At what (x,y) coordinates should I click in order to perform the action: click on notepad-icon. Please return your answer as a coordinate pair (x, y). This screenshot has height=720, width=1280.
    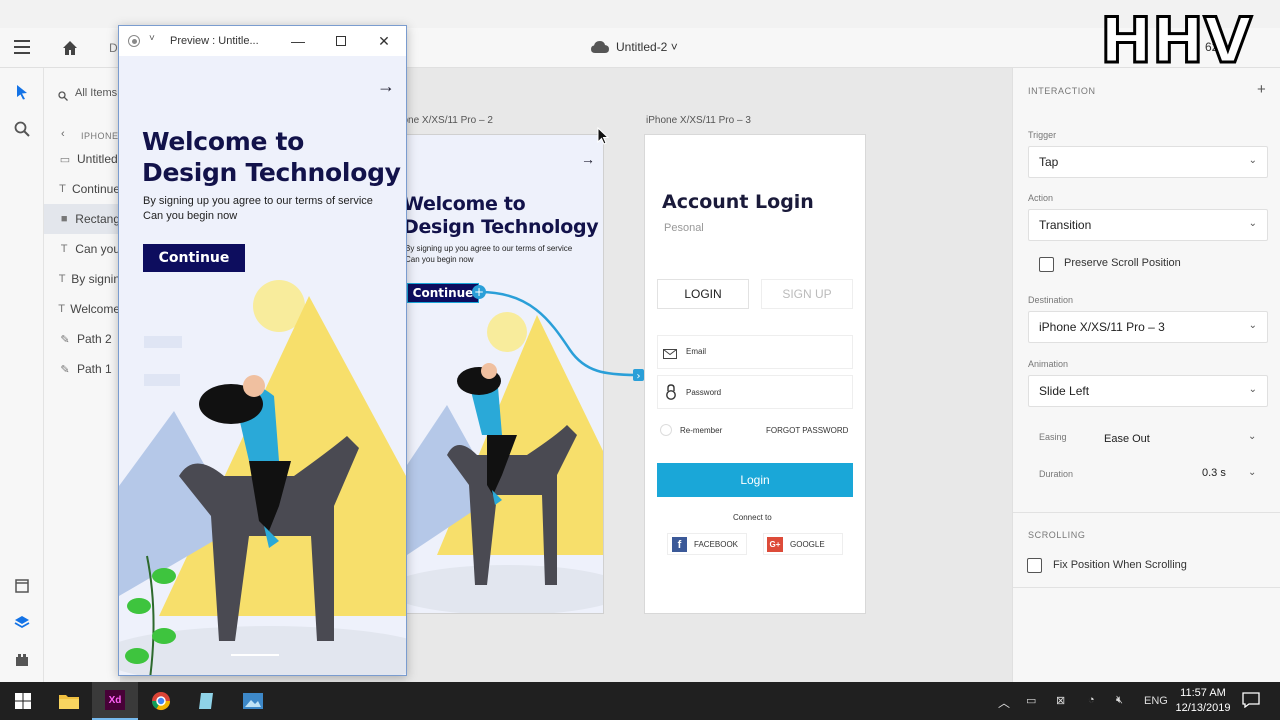
    Looking at the image, I should click on (207, 701).